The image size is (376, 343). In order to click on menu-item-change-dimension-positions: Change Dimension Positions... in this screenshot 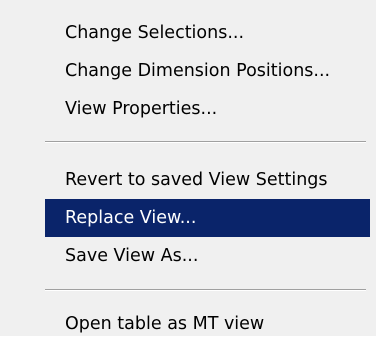, I will do `click(207, 71)`.